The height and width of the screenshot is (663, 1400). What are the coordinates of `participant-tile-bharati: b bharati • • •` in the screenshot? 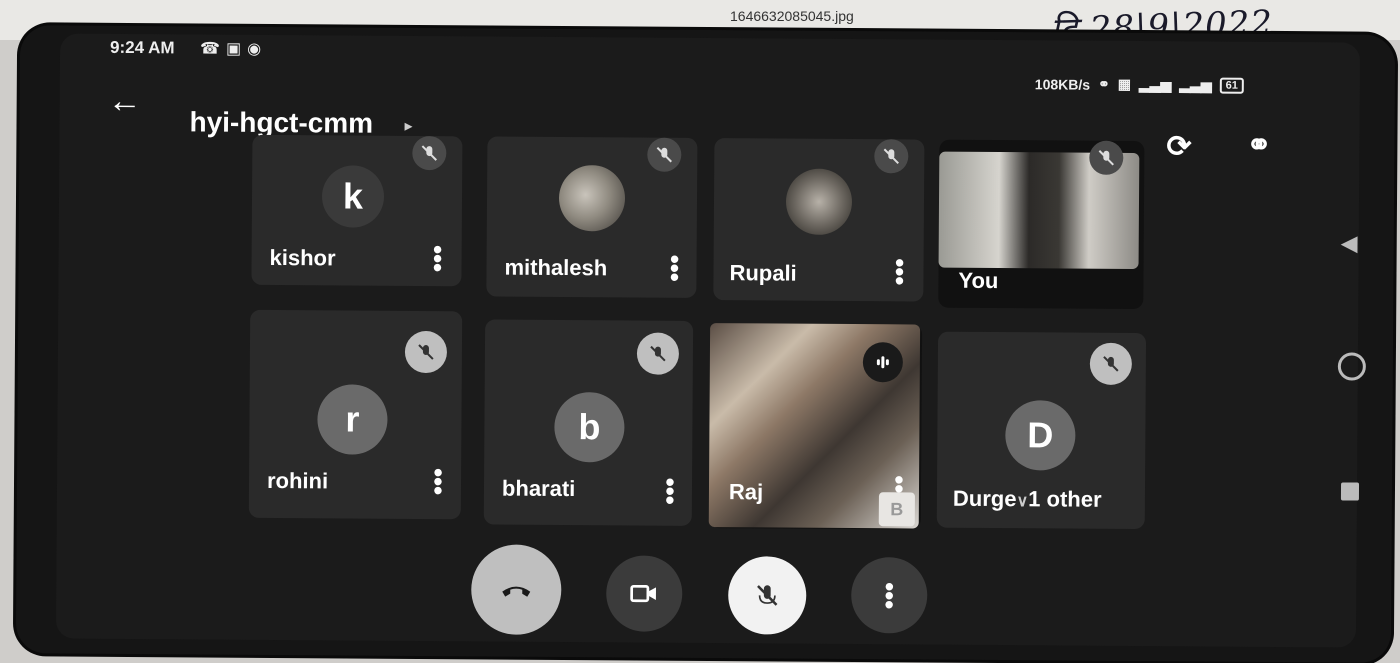 It's located at (588, 422).